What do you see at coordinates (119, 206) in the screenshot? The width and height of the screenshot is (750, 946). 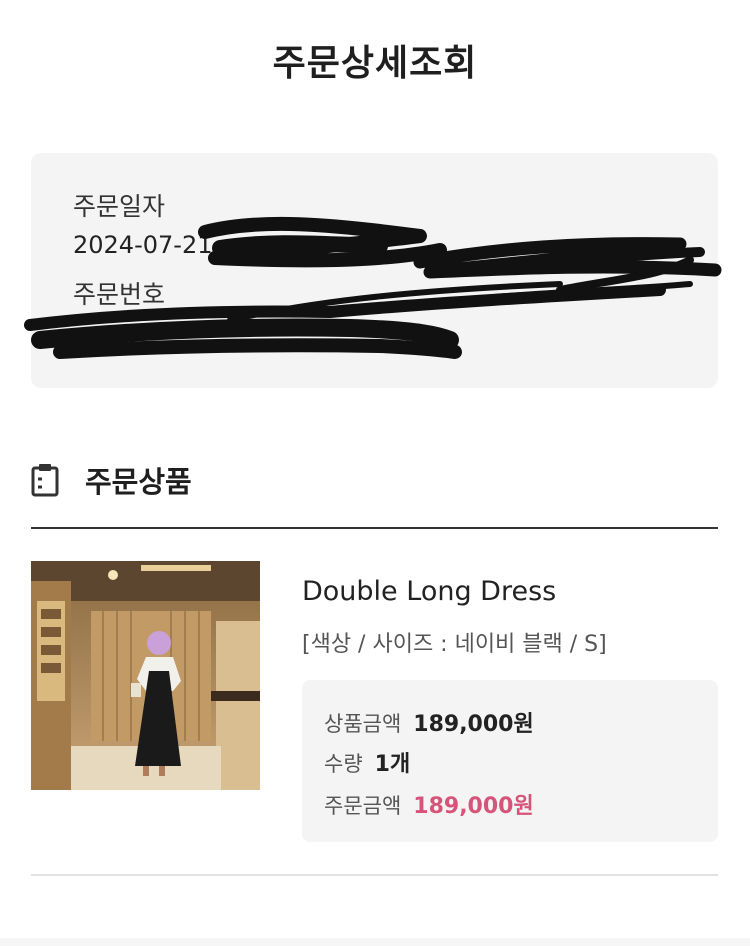 I see `order-date-label: 주문일자` at bounding box center [119, 206].